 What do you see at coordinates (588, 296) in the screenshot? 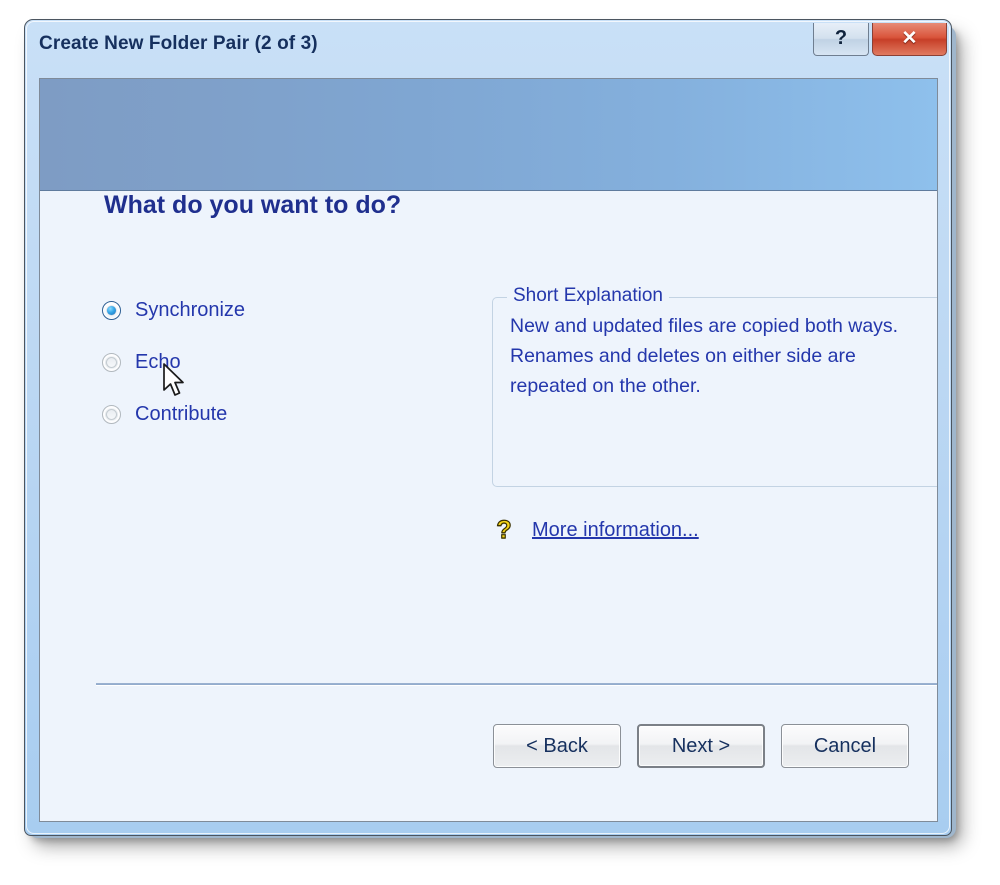
I see `groupbox-legend: Short Explanation` at bounding box center [588, 296].